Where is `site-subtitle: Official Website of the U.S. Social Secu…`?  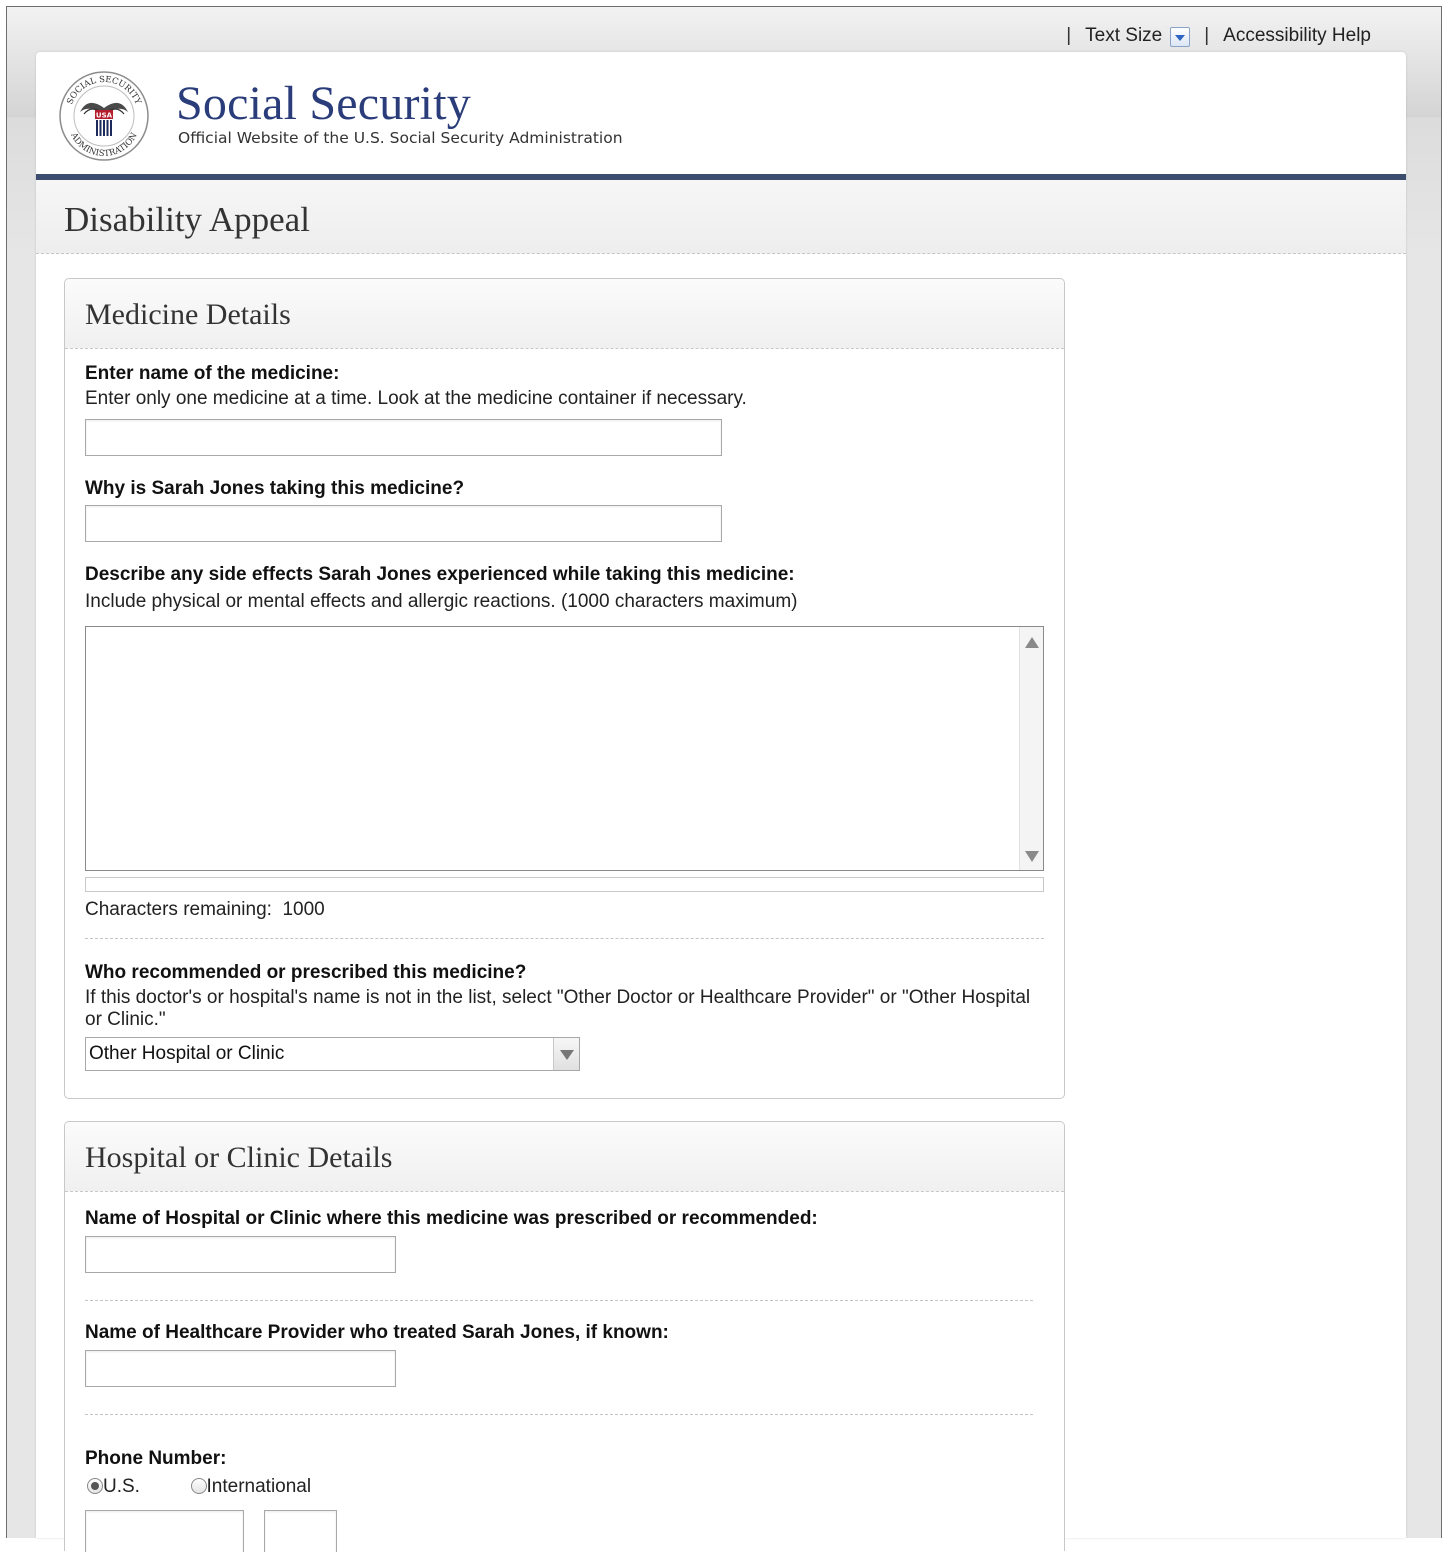
site-subtitle: Official Website of the U.S. Social Secu… is located at coordinates (400, 138).